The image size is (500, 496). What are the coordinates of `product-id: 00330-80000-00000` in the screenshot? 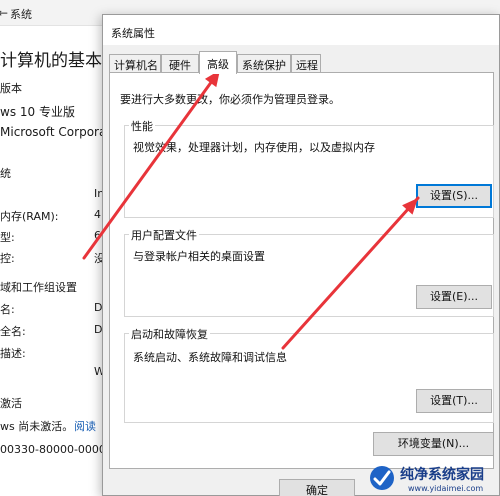 It's located at (56, 449).